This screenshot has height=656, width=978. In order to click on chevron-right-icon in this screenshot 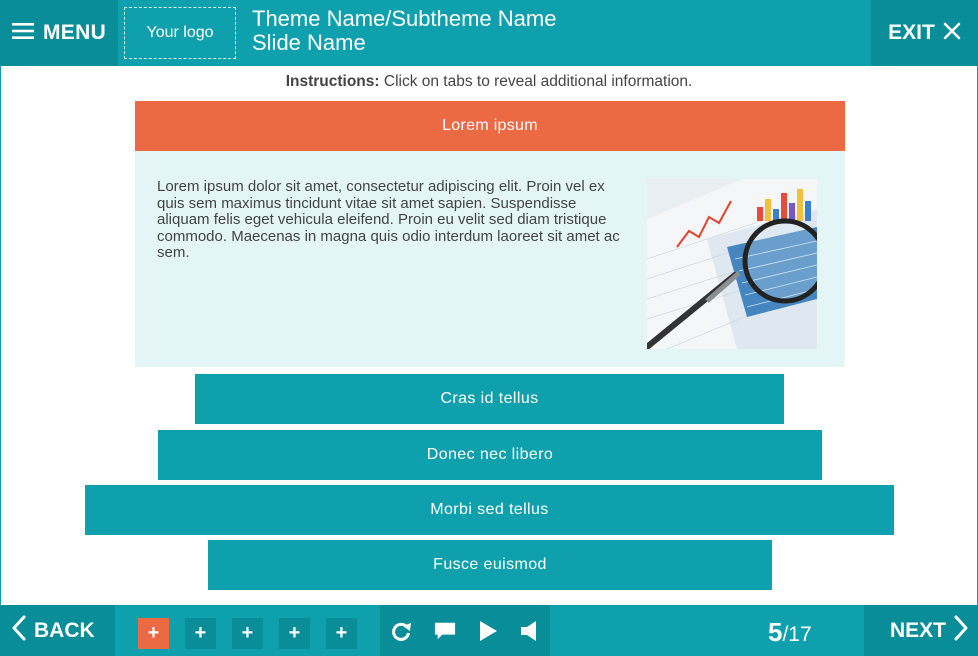, I will do `click(961, 630)`.